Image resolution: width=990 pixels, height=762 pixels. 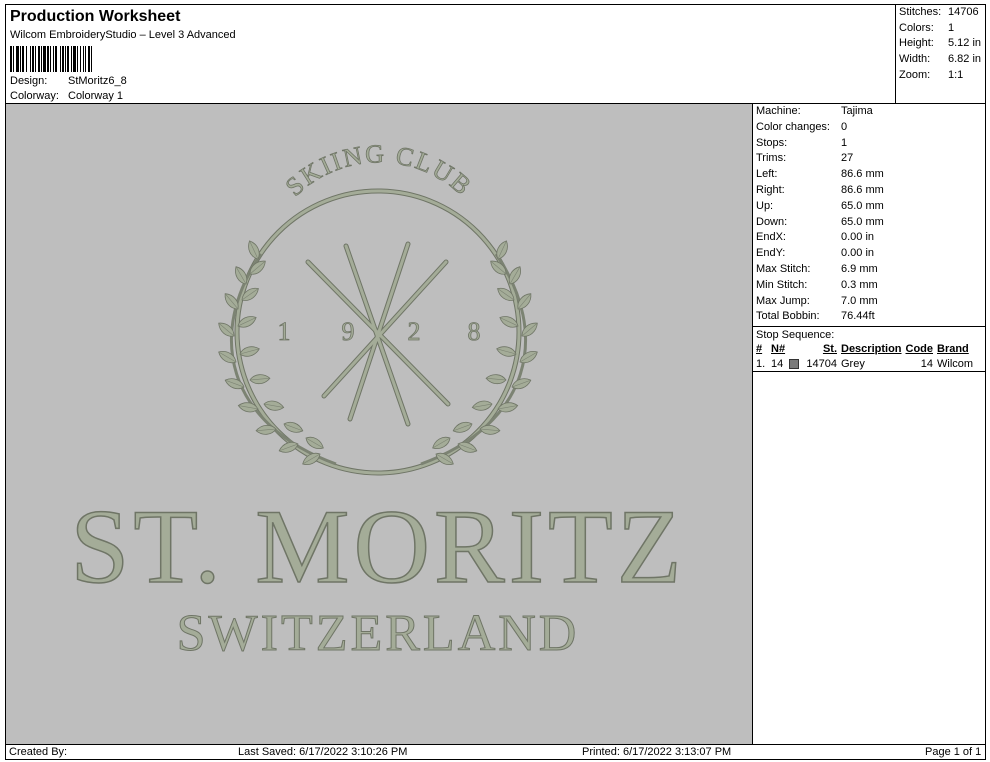 I want to click on info-row: Trims: 27, so click(x=869, y=159).